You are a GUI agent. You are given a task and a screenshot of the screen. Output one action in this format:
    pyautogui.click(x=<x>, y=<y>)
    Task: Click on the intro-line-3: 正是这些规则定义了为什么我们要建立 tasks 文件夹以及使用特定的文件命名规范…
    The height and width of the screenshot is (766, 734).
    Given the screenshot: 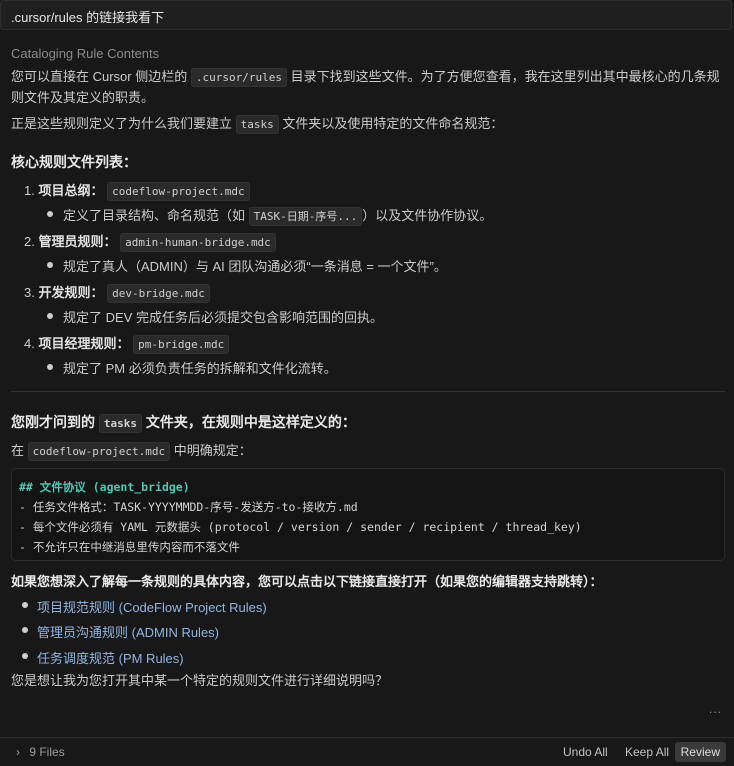 What is the action you would take?
    pyautogui.click(x=257, y=124)
    